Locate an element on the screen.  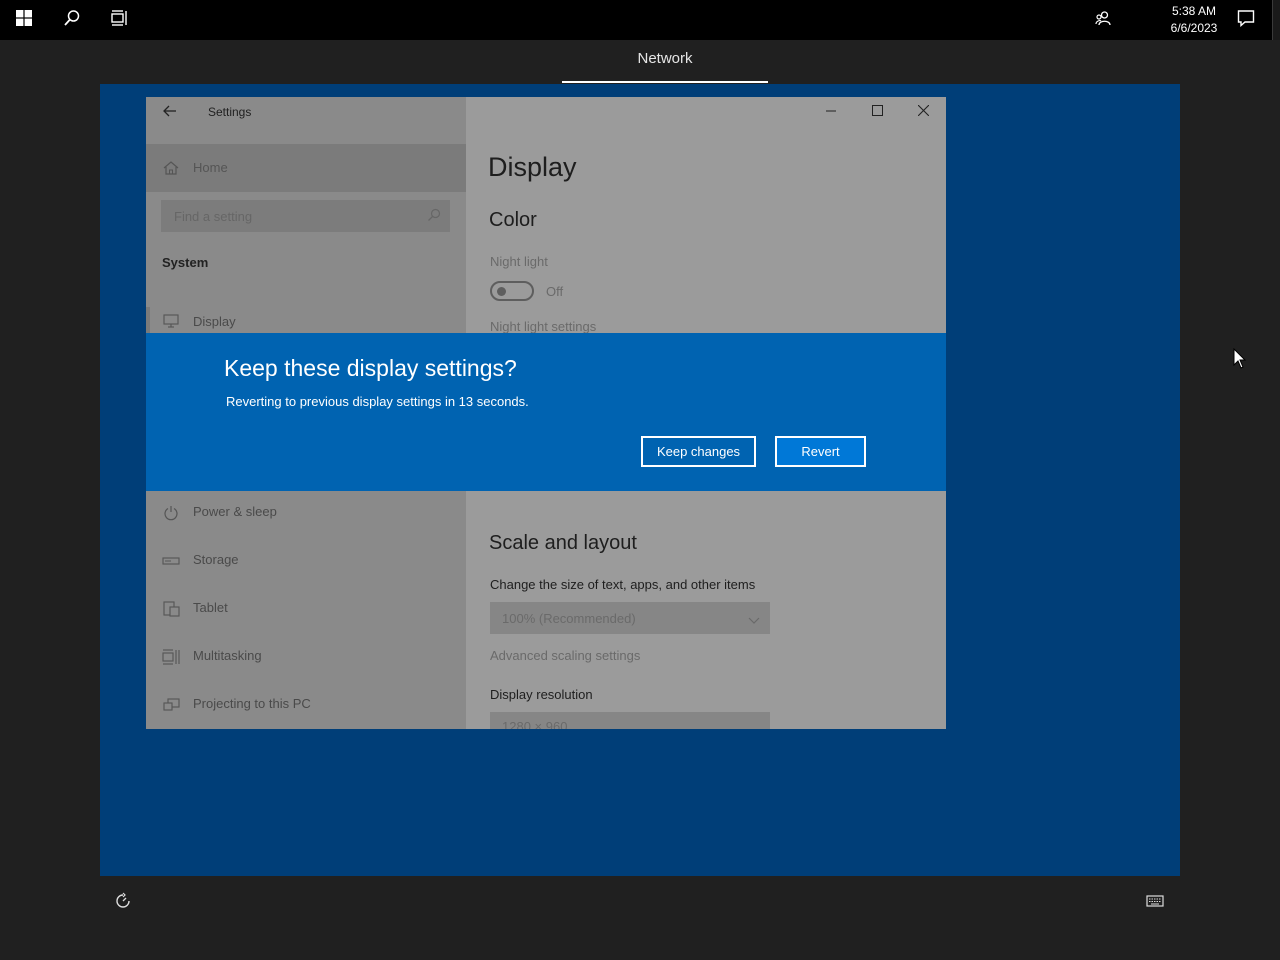
action-center-icon is located at coordinates (1246, 20).